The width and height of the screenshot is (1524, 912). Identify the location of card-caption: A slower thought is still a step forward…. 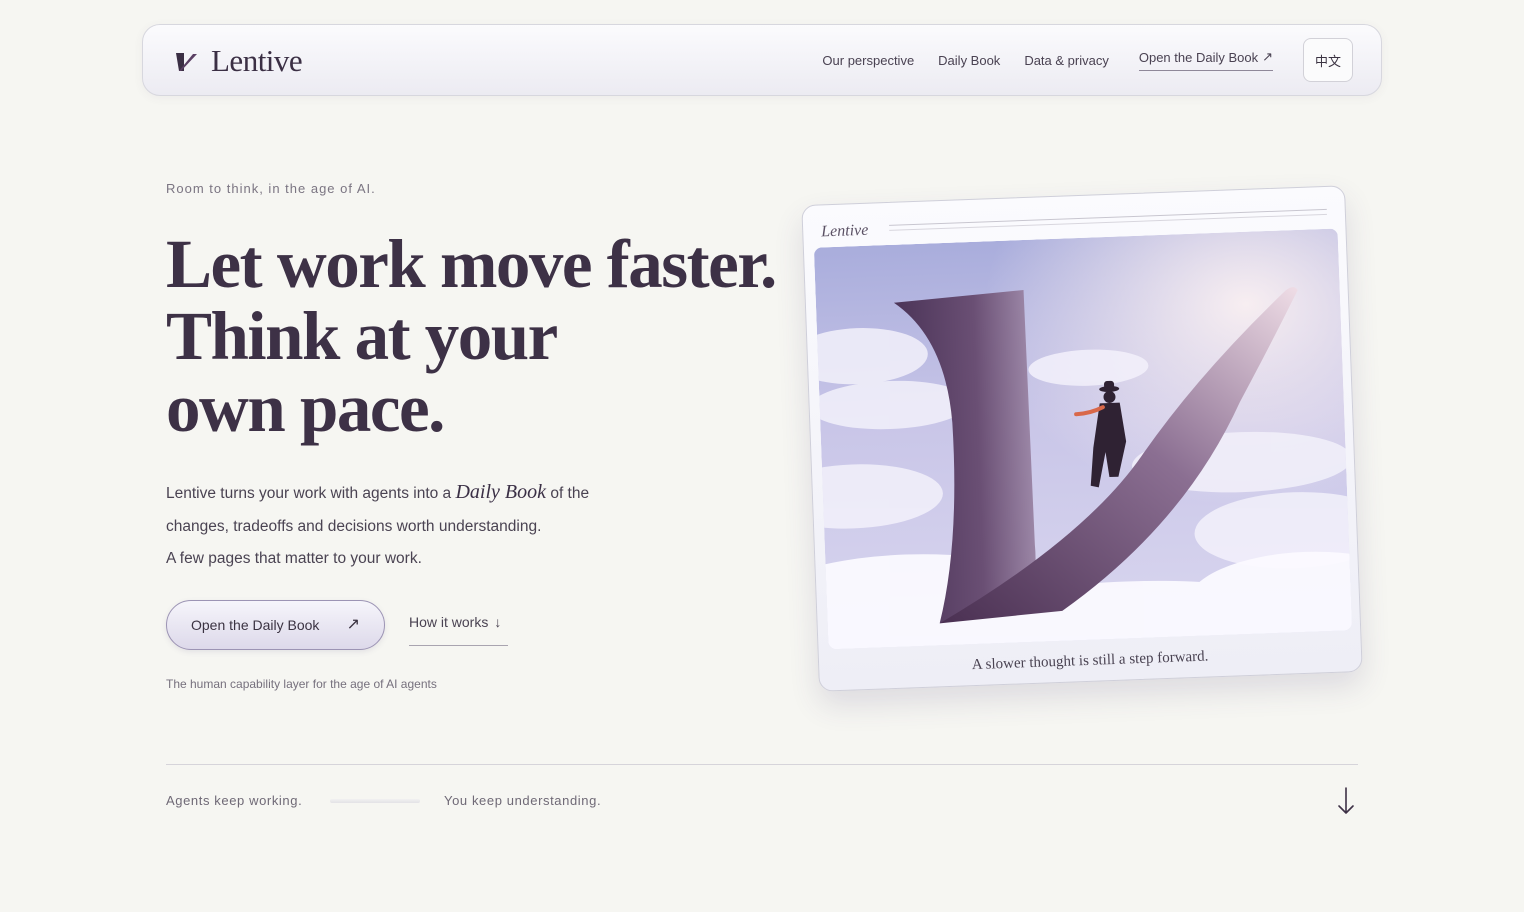
(1090, 661).